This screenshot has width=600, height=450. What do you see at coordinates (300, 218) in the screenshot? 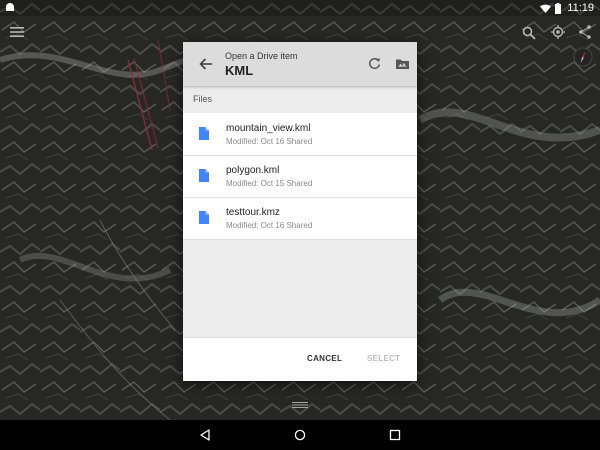
I see `file-row-testtour: testtour.kmz Modified: Oct 16 Shared` at bounding box center [300, 218].